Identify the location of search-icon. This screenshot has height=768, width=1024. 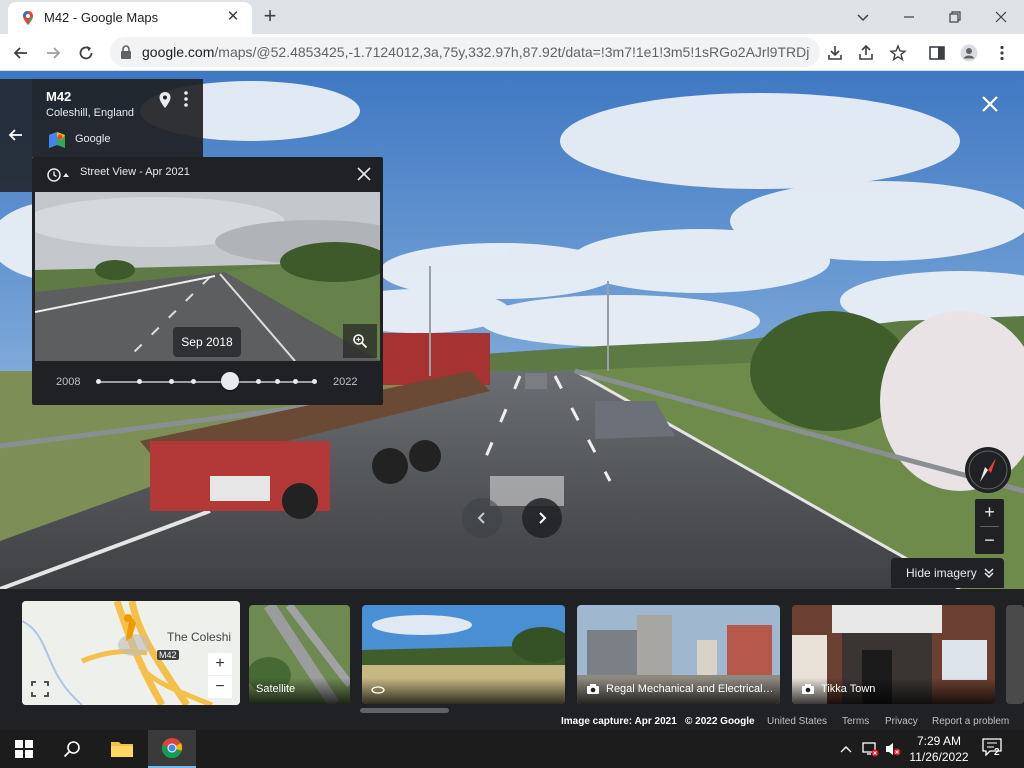
(71, 749).